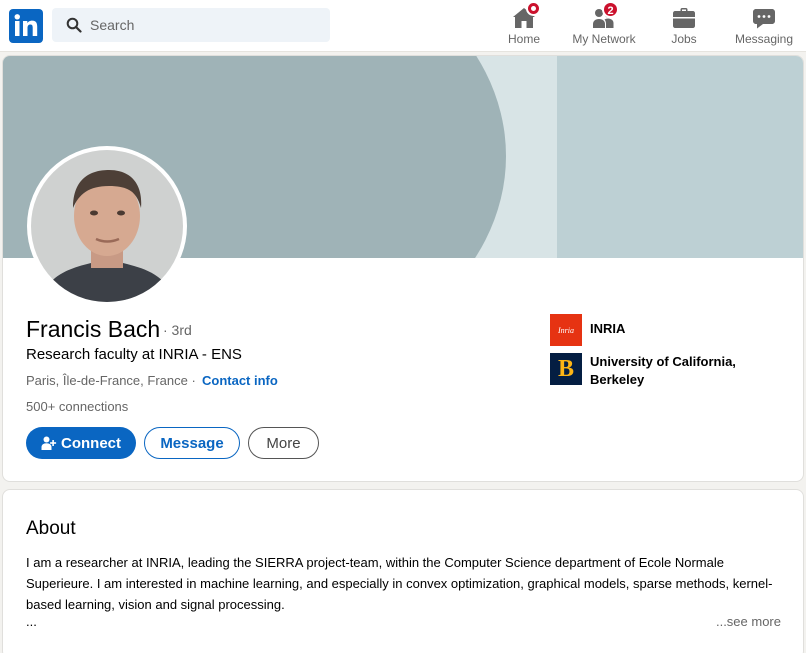 The width and height of the screenshot is (806, 653). I want to click on nav-messaging-label: Messaging, so click(764, 39).